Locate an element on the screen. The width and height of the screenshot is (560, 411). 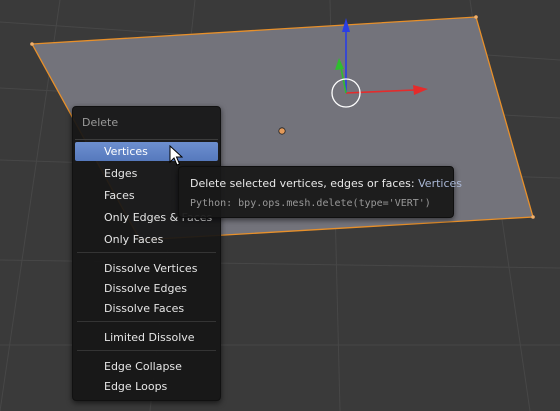
menu-item-edge-collapse: Edge Collapse is located at coordinates (146, 366).